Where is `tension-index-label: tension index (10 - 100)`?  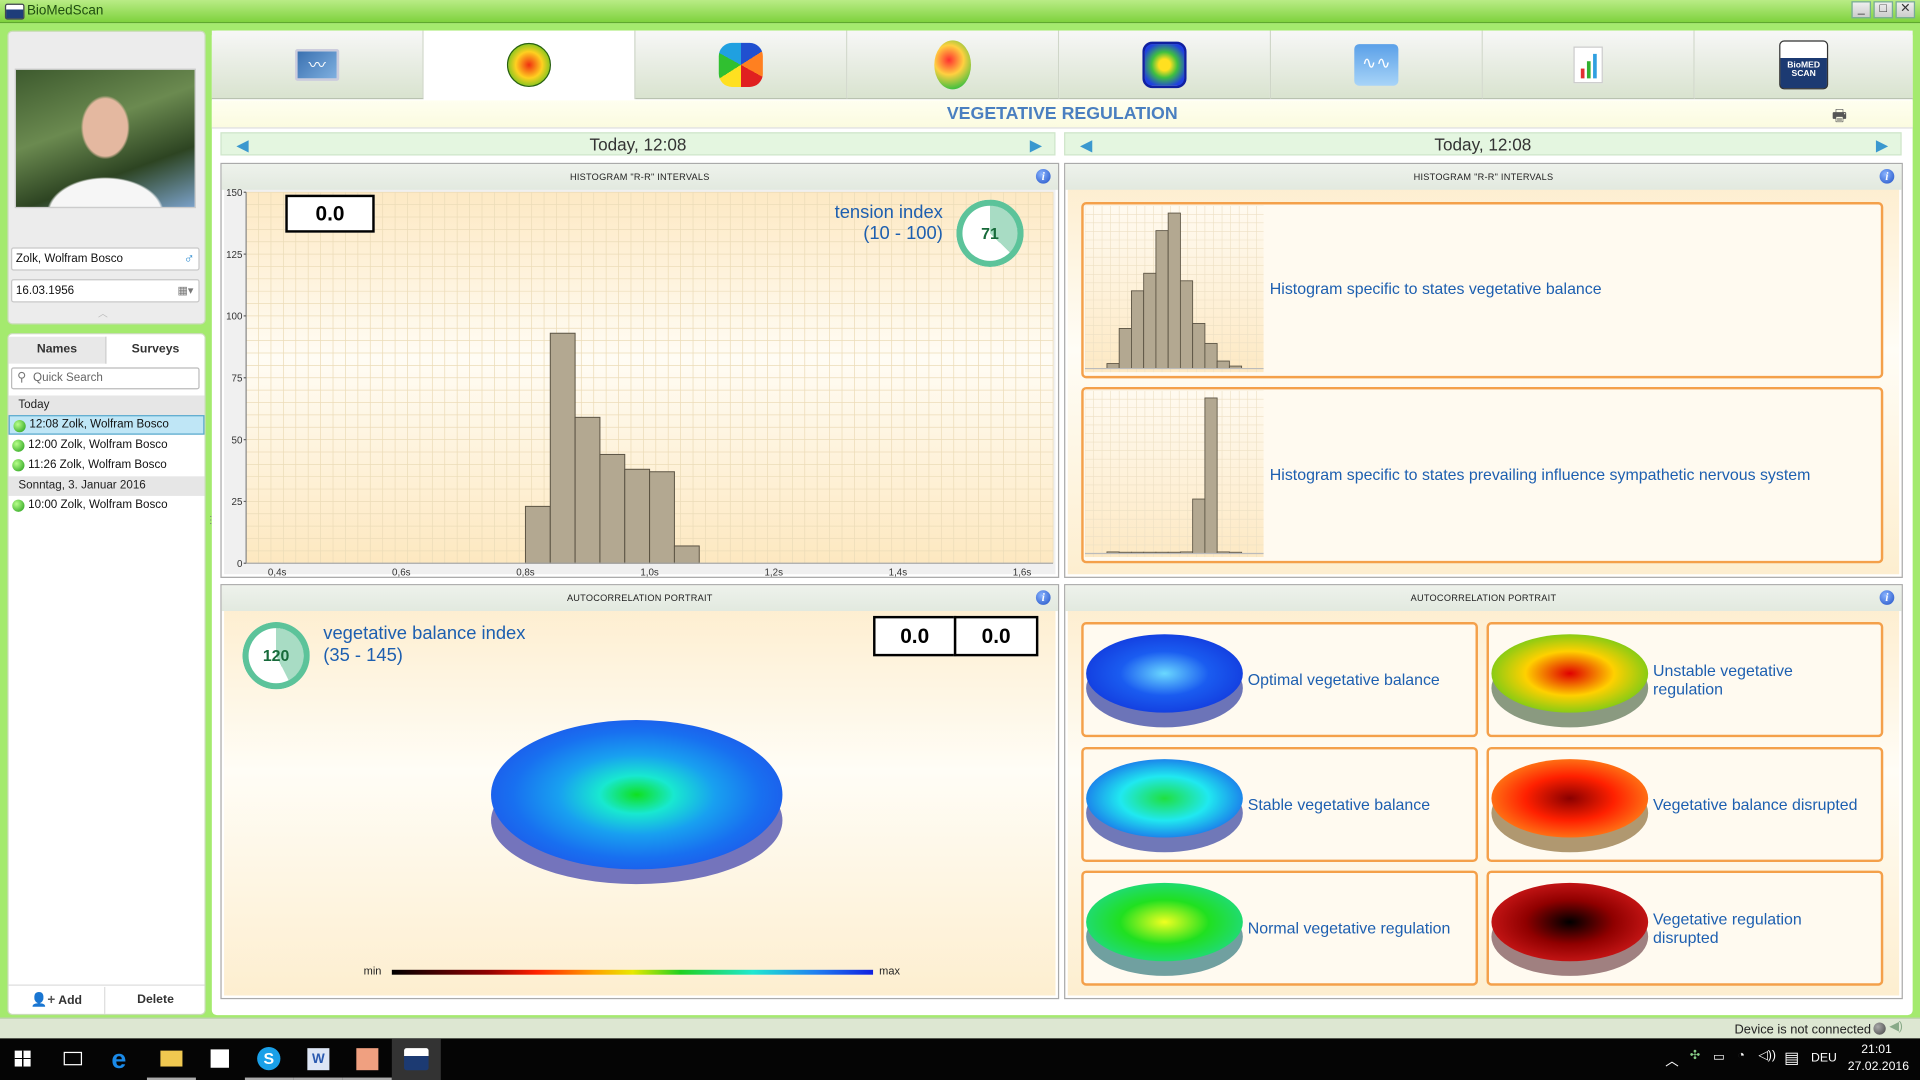 tension-index-label: tension index (10 - 100) is located at coordinates (851, 223).